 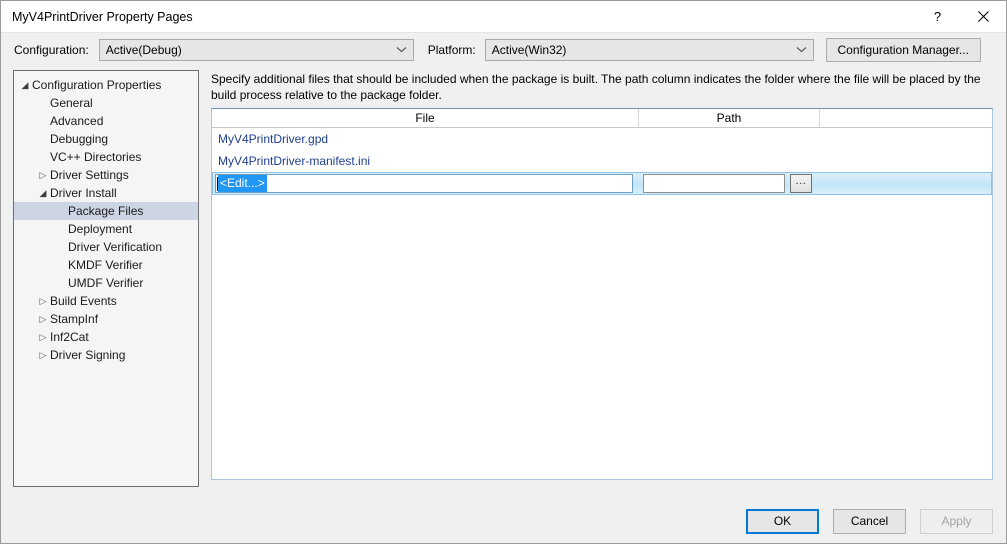 What do you see at coordinates (77, 121) in the screenshot?
I see `tree-item-label: Advanced` at bounding box center [77, 121].